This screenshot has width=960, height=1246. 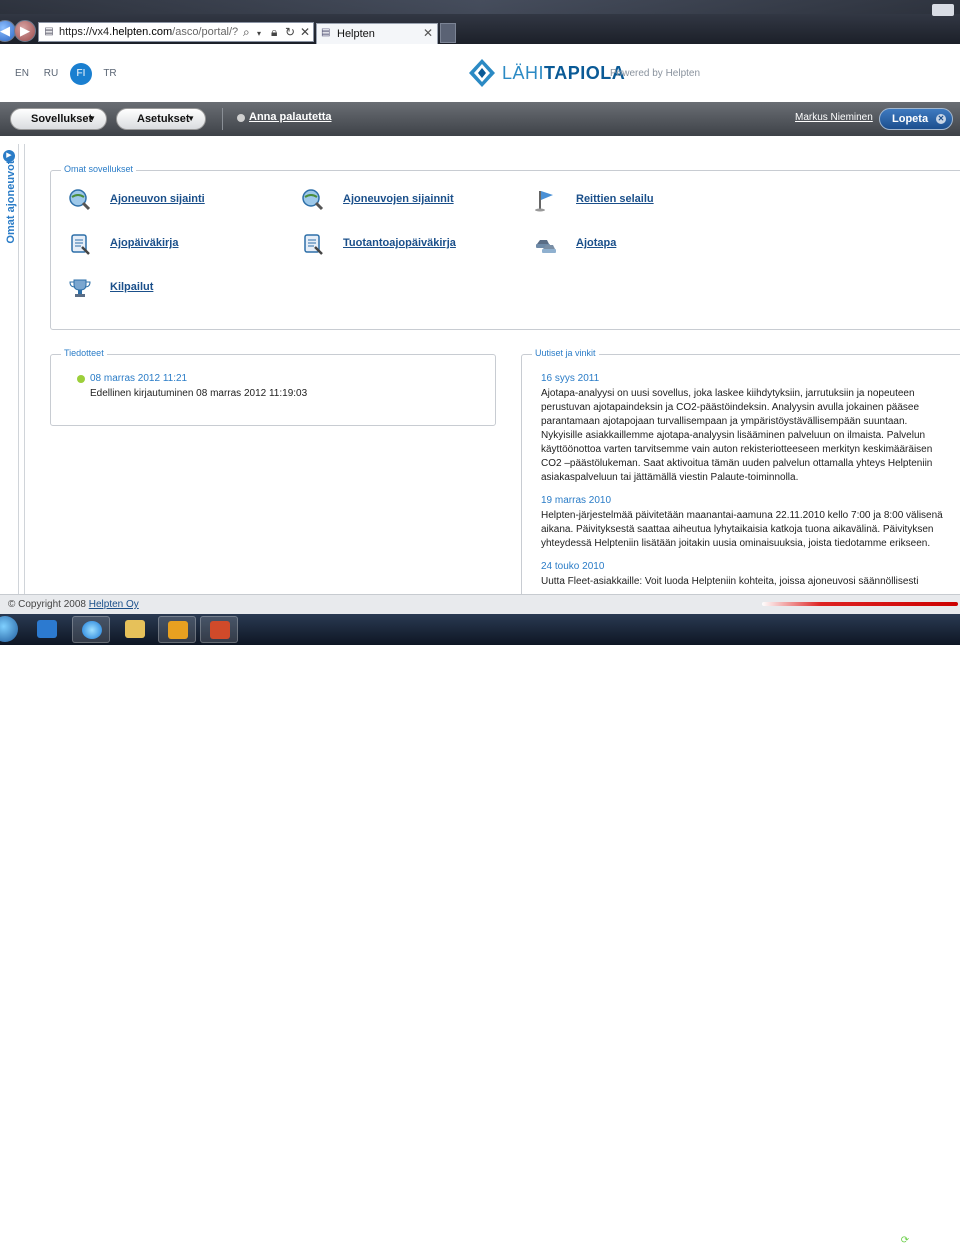 I want to click on forward-button: ▶, so click(x=25, y=31).